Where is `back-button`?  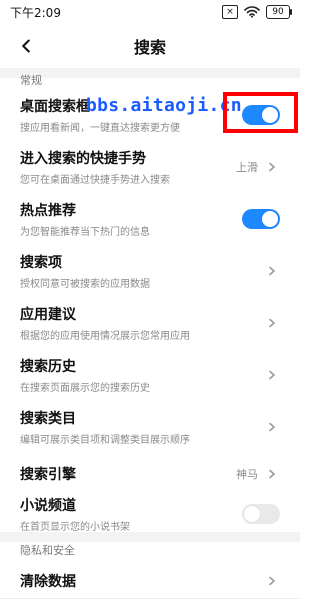
back-button is located at coordinates (26, 46).